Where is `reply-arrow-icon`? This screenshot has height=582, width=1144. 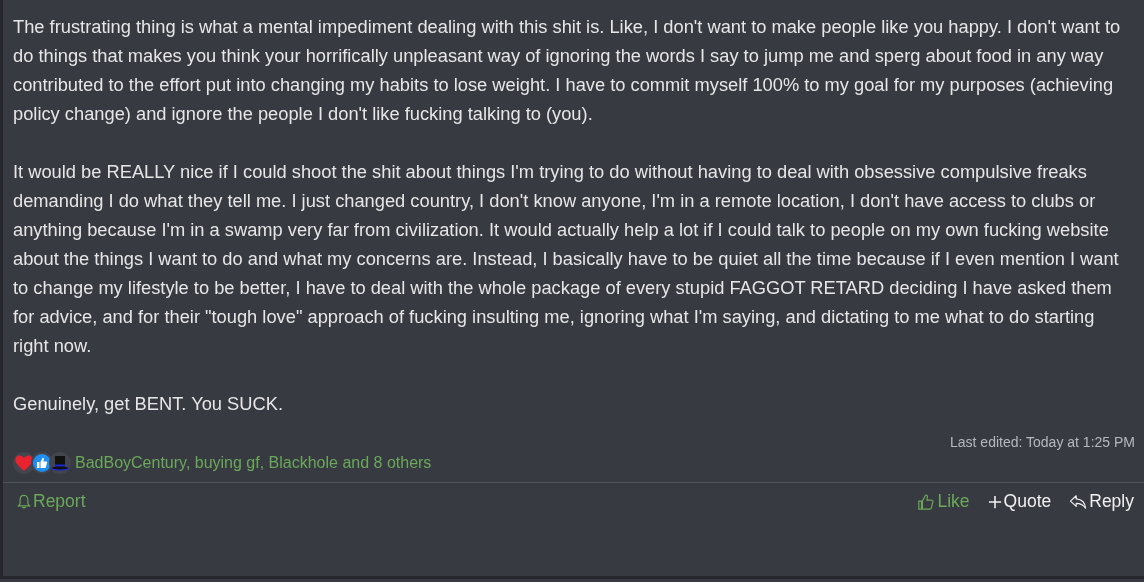
reply-arrow-icon is located at coordinates (1078, 501).